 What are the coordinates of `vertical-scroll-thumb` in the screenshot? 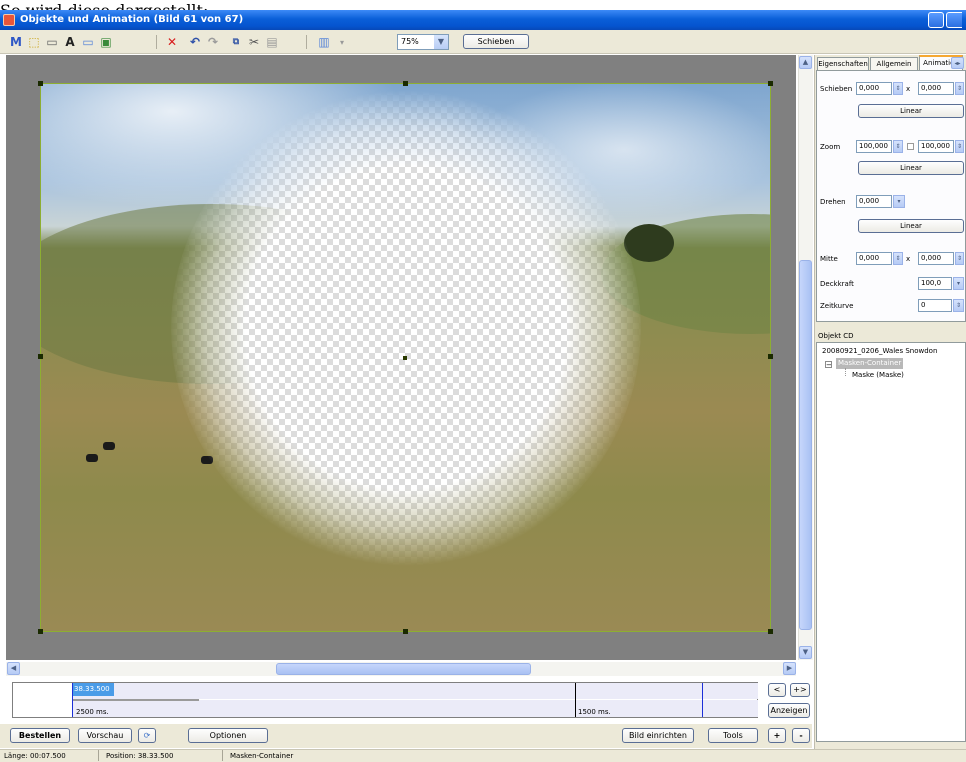 It's located at (805, 445).